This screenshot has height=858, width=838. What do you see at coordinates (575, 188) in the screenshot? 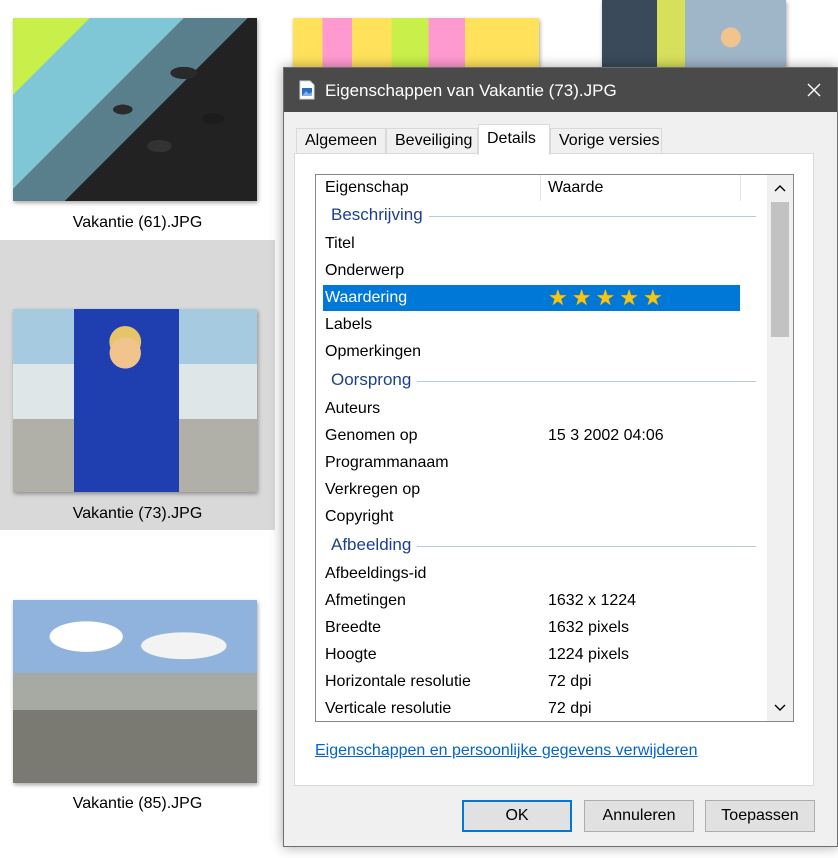
I see `column-header-value: Waarde` at bounding box center [575, 188].